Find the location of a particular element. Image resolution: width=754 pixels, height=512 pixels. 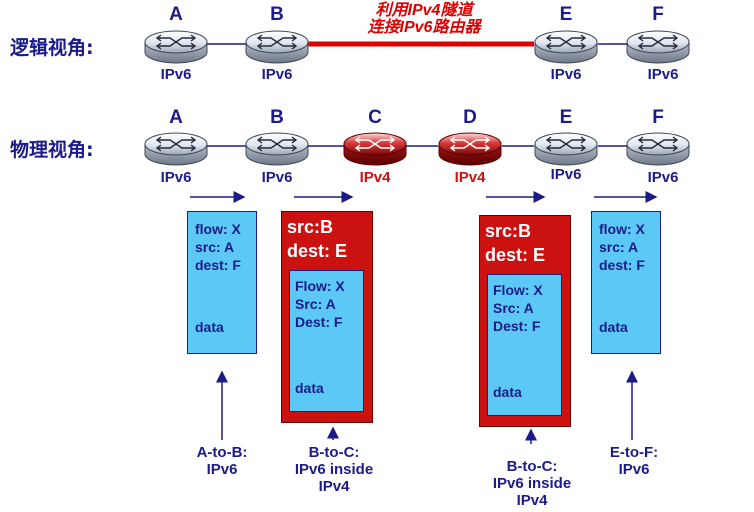

caption-e-to-f: E-to-F: IPv6 is located at coordinates (634, 461).